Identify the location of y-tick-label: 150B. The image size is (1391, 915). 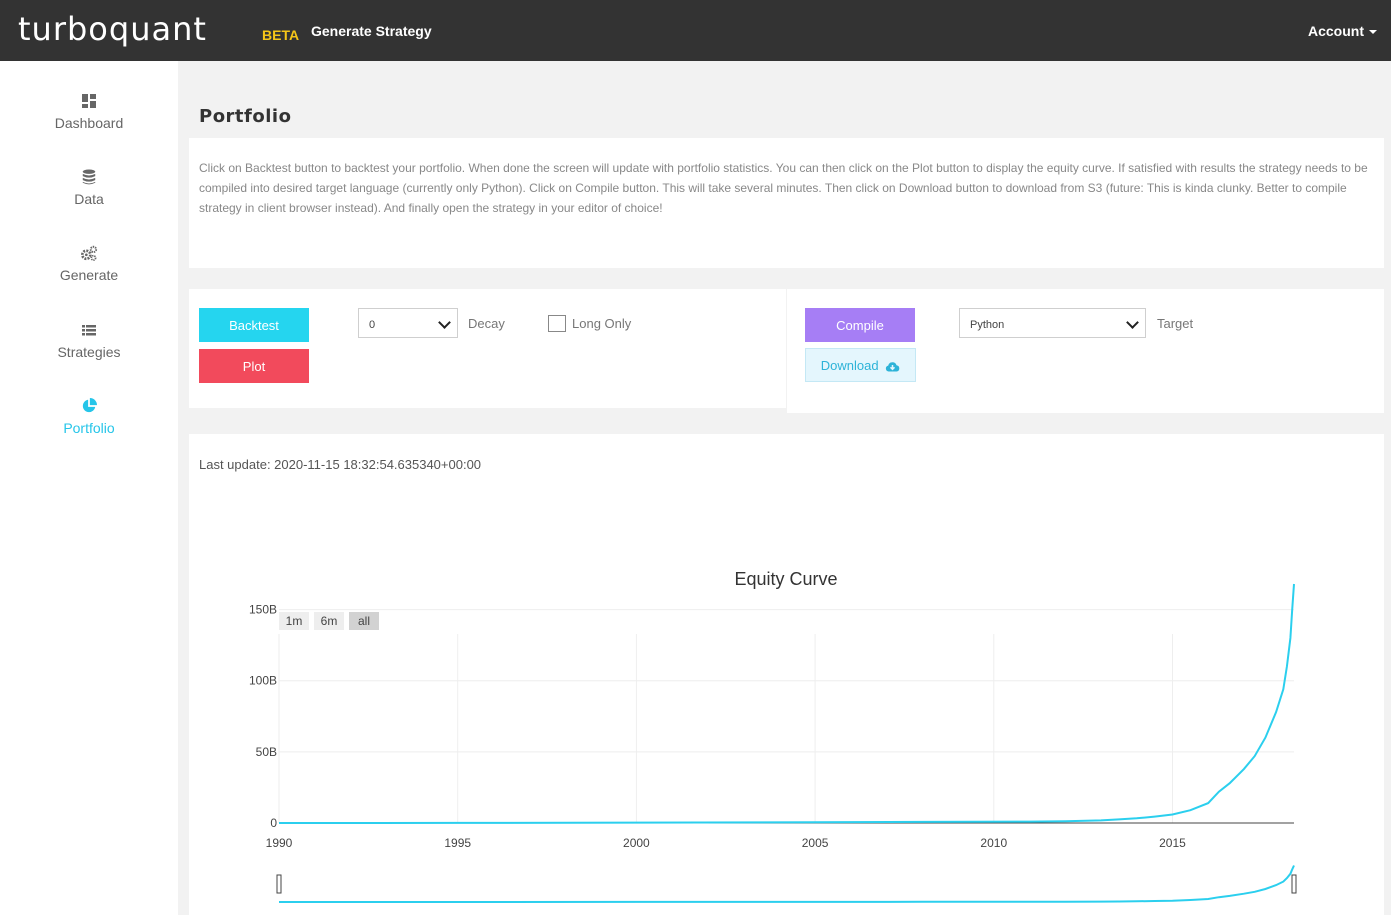
(263, 610).